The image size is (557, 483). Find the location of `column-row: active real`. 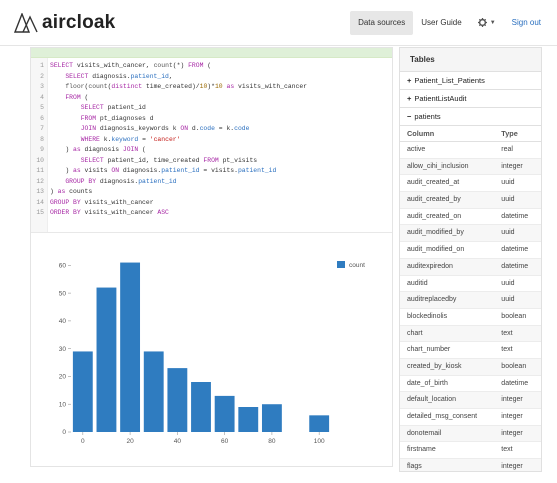

column-row: active real is located at coordinates (470, 150).